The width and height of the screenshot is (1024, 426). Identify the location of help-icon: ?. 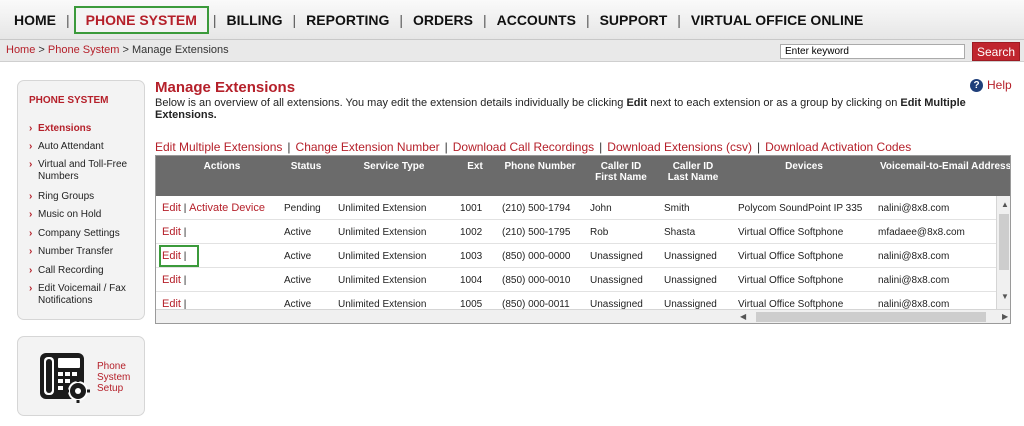
(976, 85).